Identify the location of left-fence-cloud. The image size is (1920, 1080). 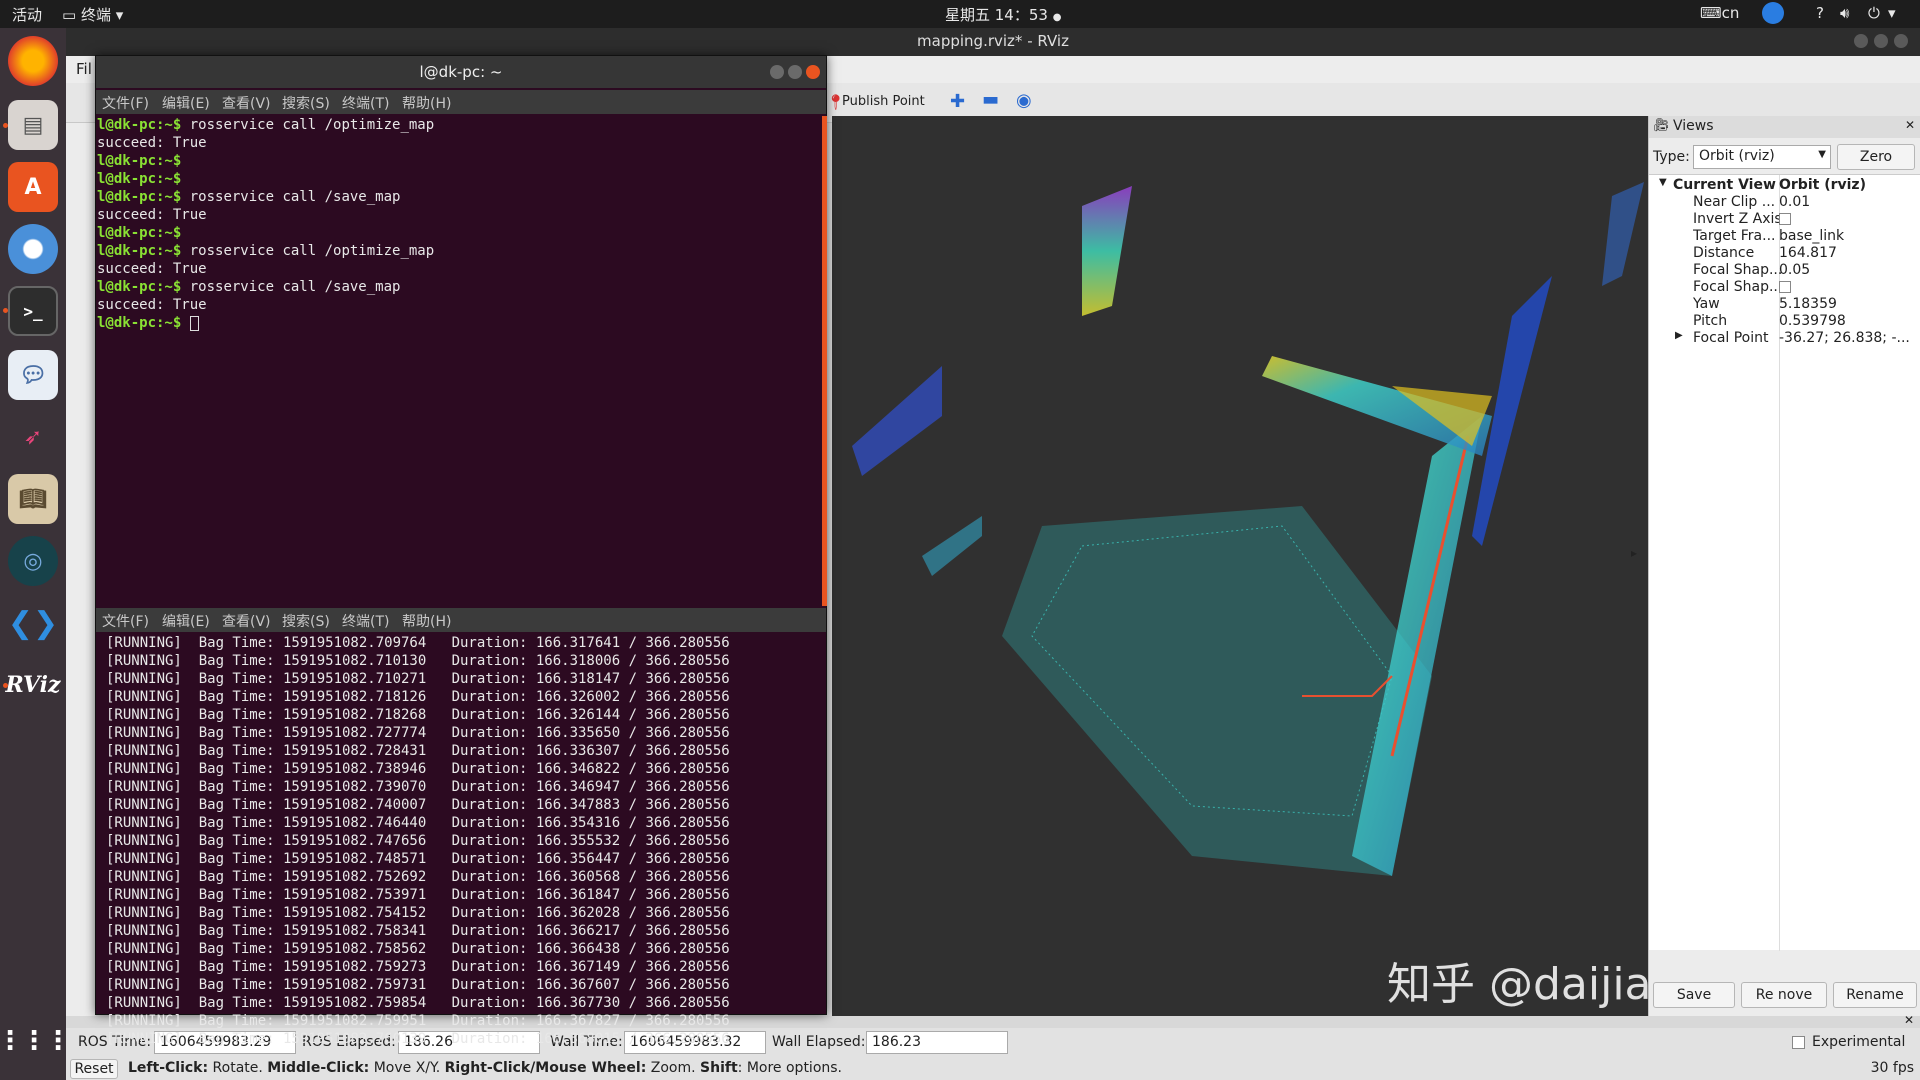
(952, 546).